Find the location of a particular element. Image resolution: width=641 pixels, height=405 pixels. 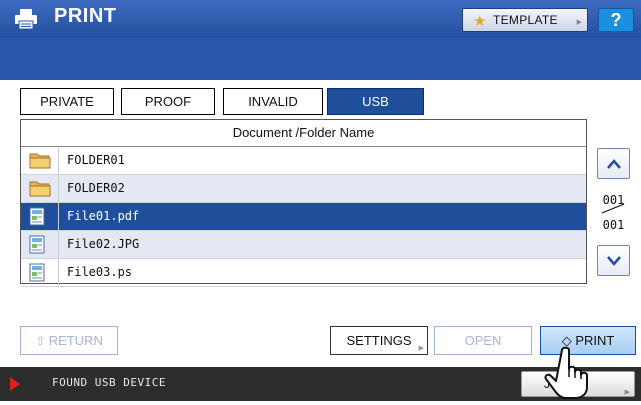

tab-proof: PROOF is located at coordinates (168, 101).